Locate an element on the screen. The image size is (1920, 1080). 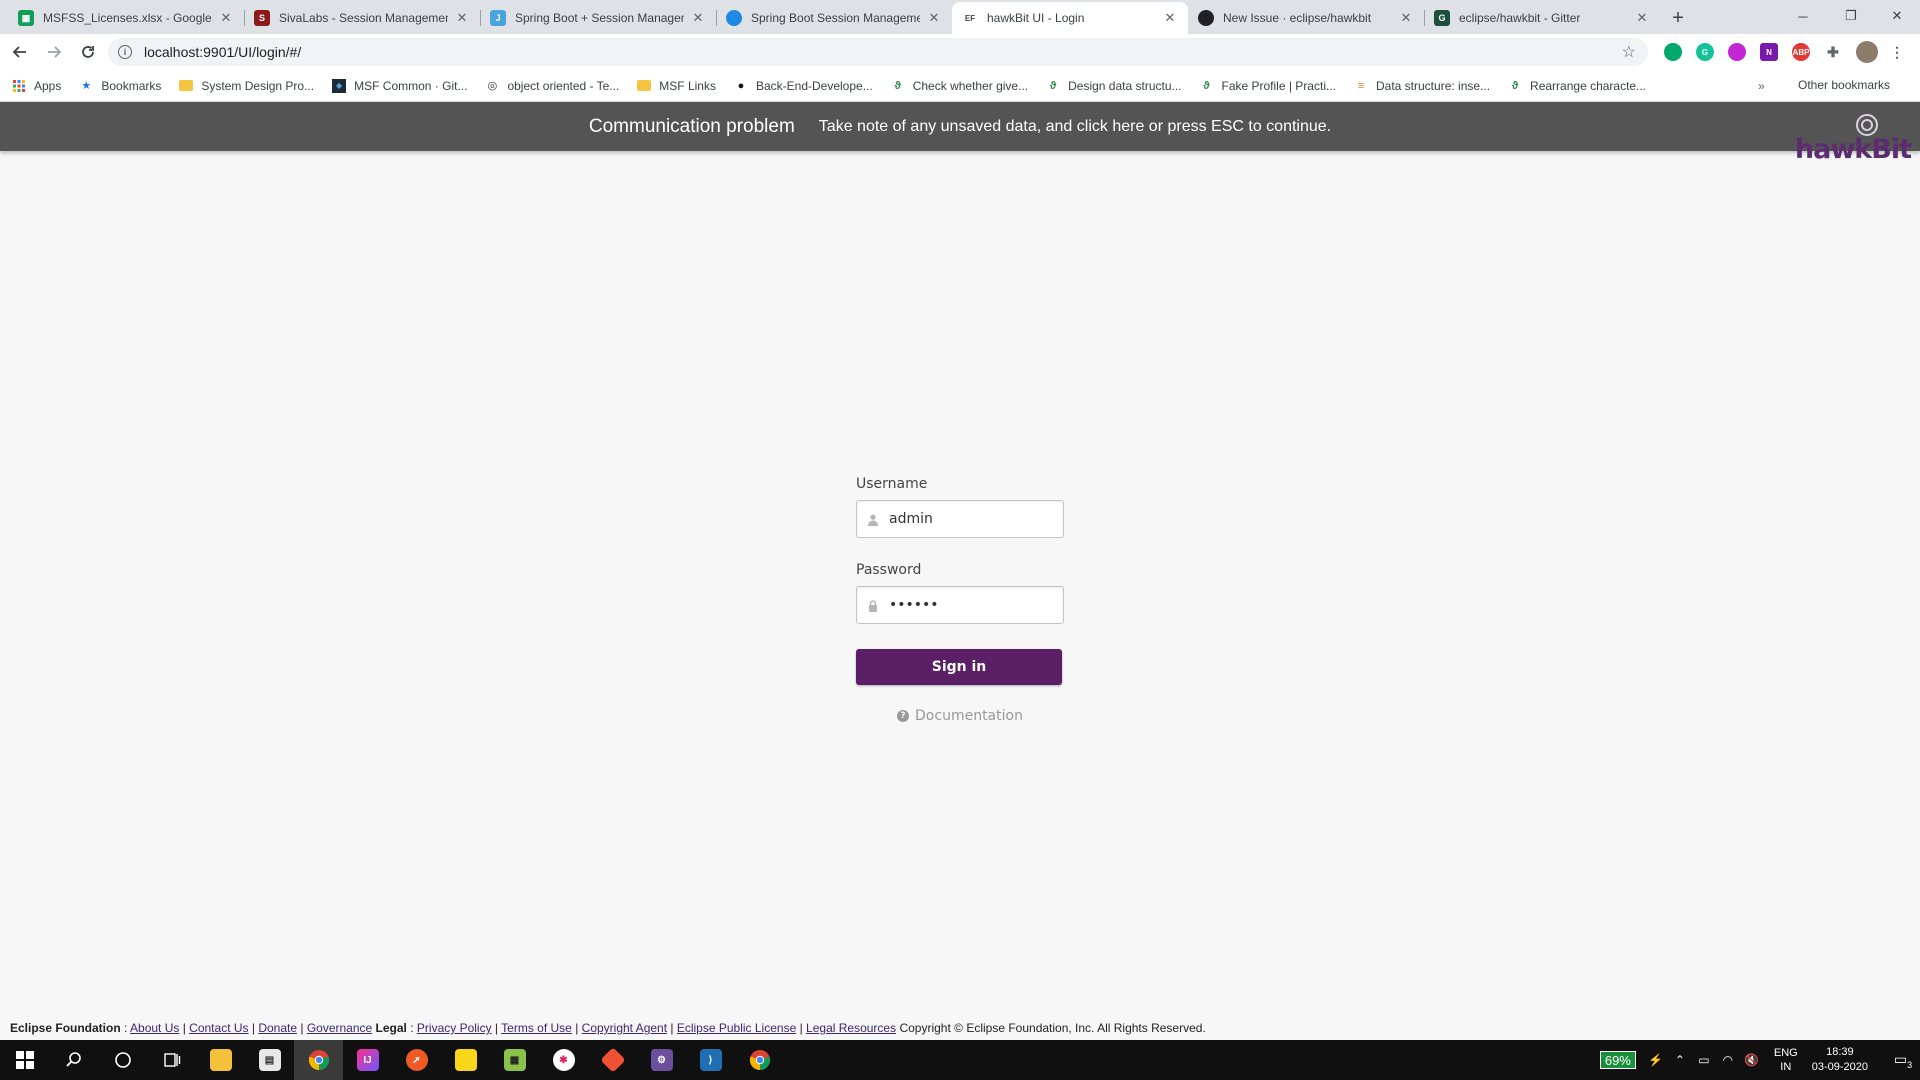
window-close-button: ✕ is located at coordinates (1897, 16).